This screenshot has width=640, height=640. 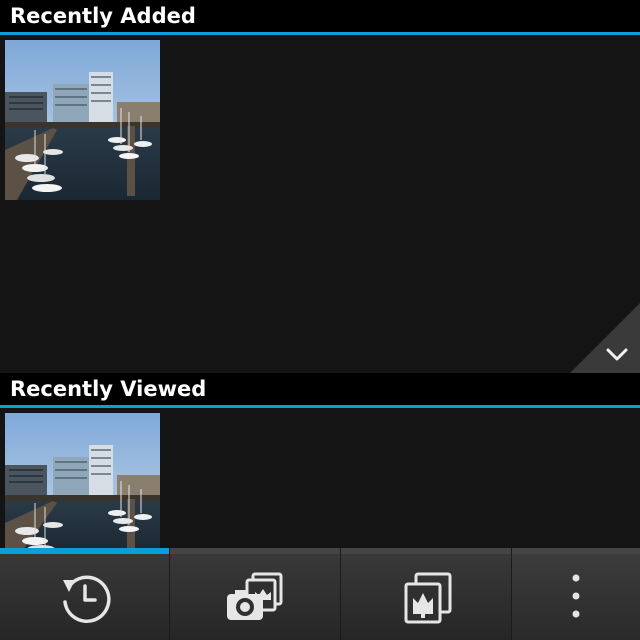 I want to click on tab-recent, so click(x=85, y=594).